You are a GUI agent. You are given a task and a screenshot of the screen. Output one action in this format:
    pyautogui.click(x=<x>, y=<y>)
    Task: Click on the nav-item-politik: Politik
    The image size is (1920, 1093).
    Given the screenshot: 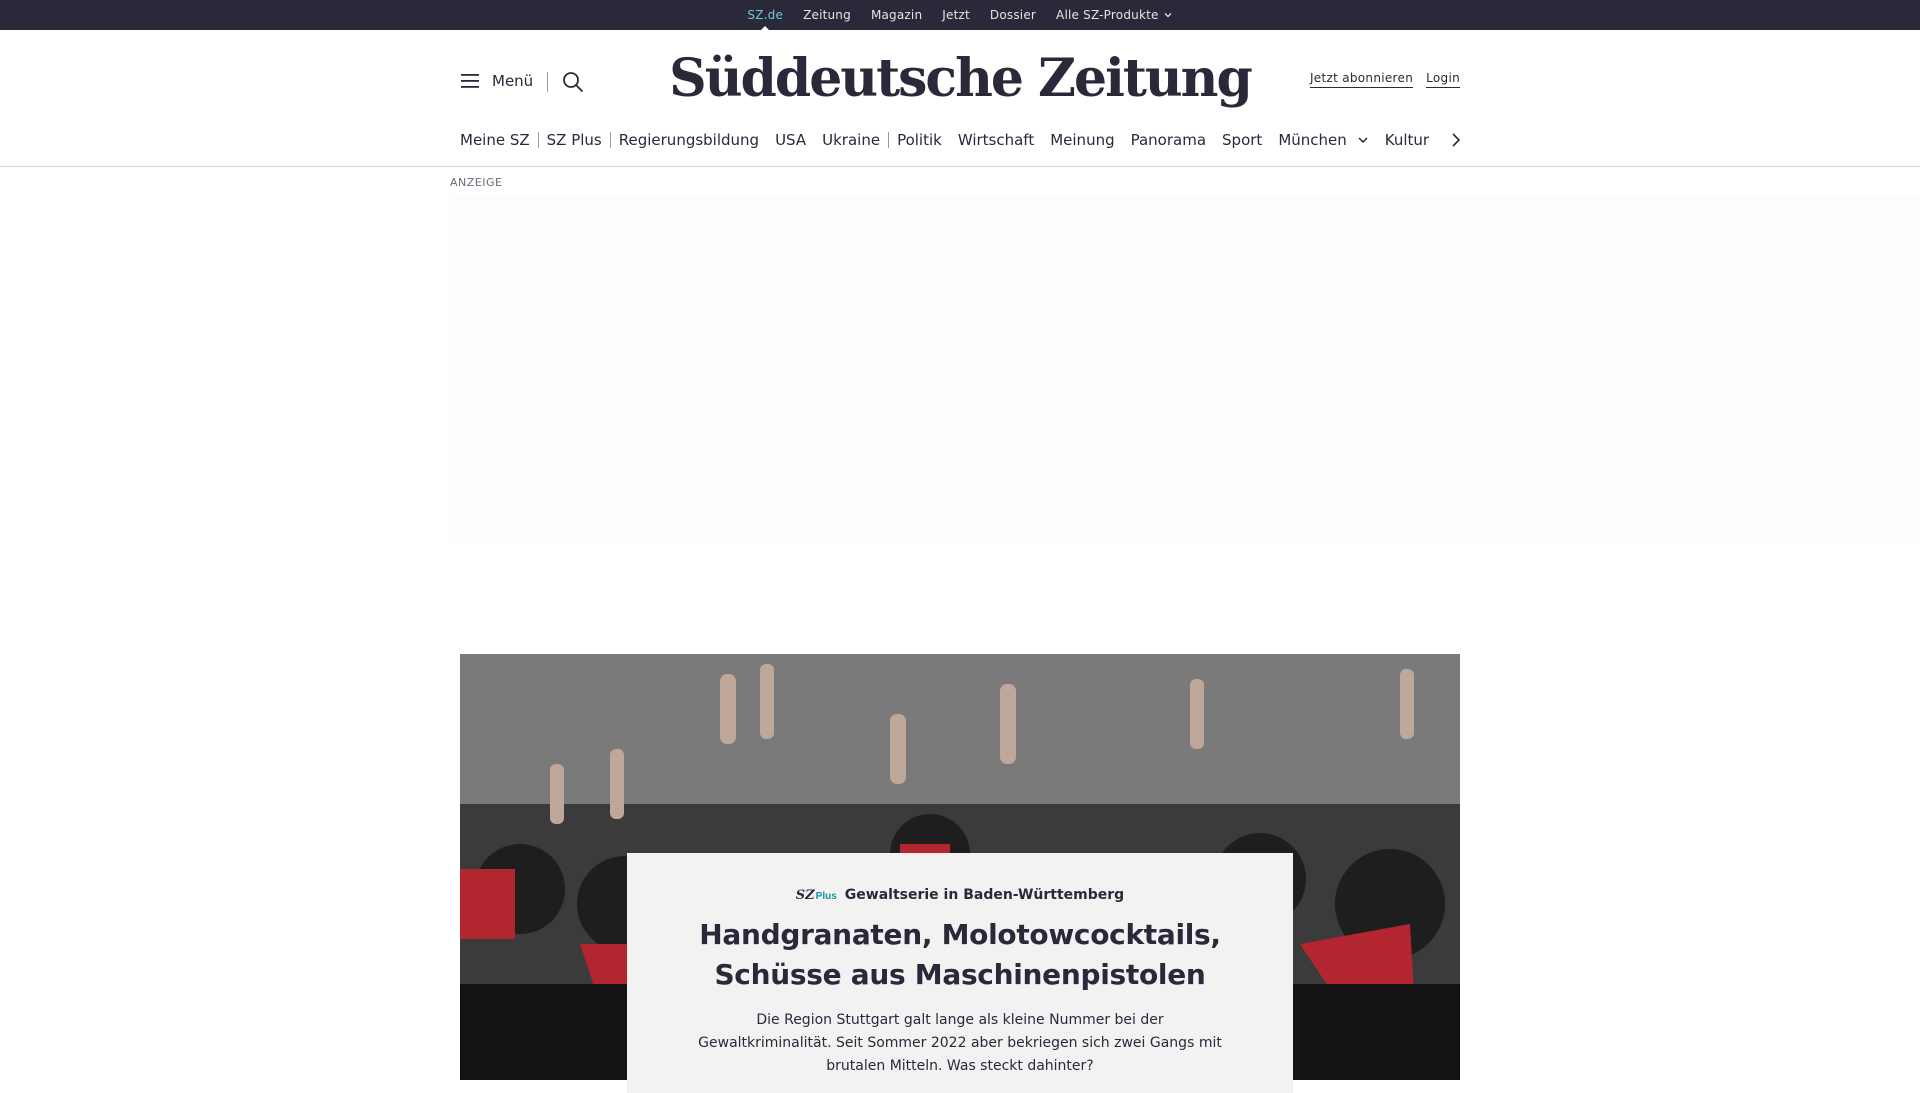 What is the action you would take?
    pyautogui.click(x=919, y=140)
    